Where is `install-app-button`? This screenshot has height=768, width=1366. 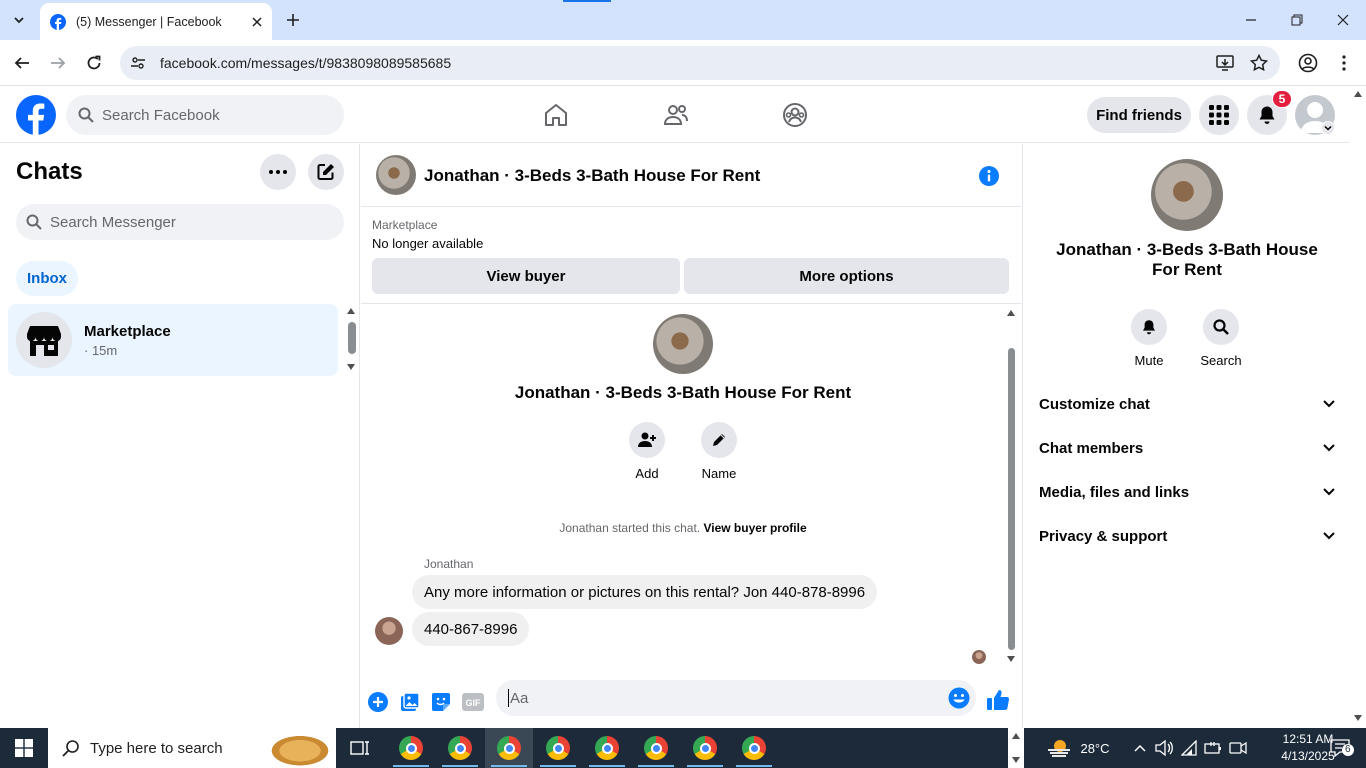 install-app-button is located at coordinates (1225, 63).